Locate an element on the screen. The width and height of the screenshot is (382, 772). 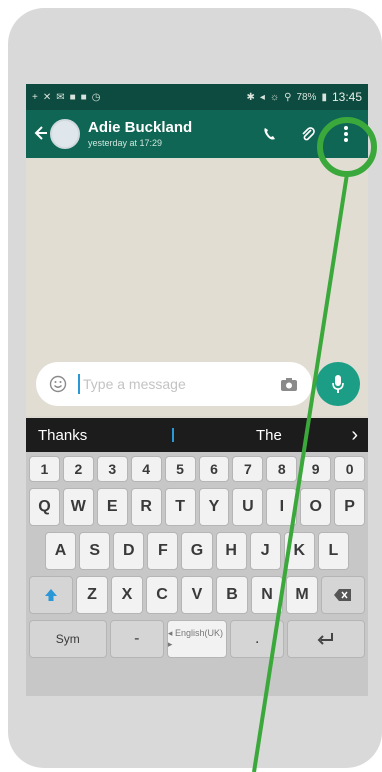
key: O is located at coordinates (316, 507).